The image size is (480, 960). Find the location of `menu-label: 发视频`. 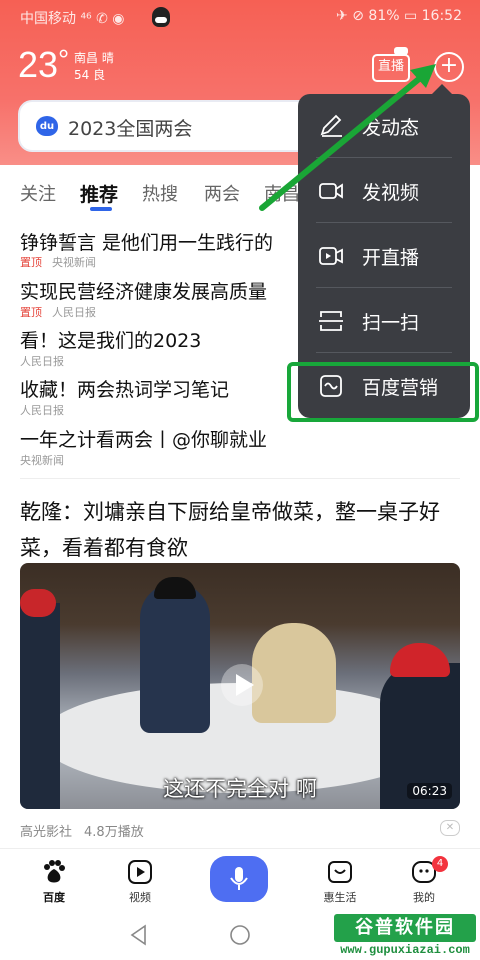

menu-label: 发视频 is located at coordinates (391, 193).